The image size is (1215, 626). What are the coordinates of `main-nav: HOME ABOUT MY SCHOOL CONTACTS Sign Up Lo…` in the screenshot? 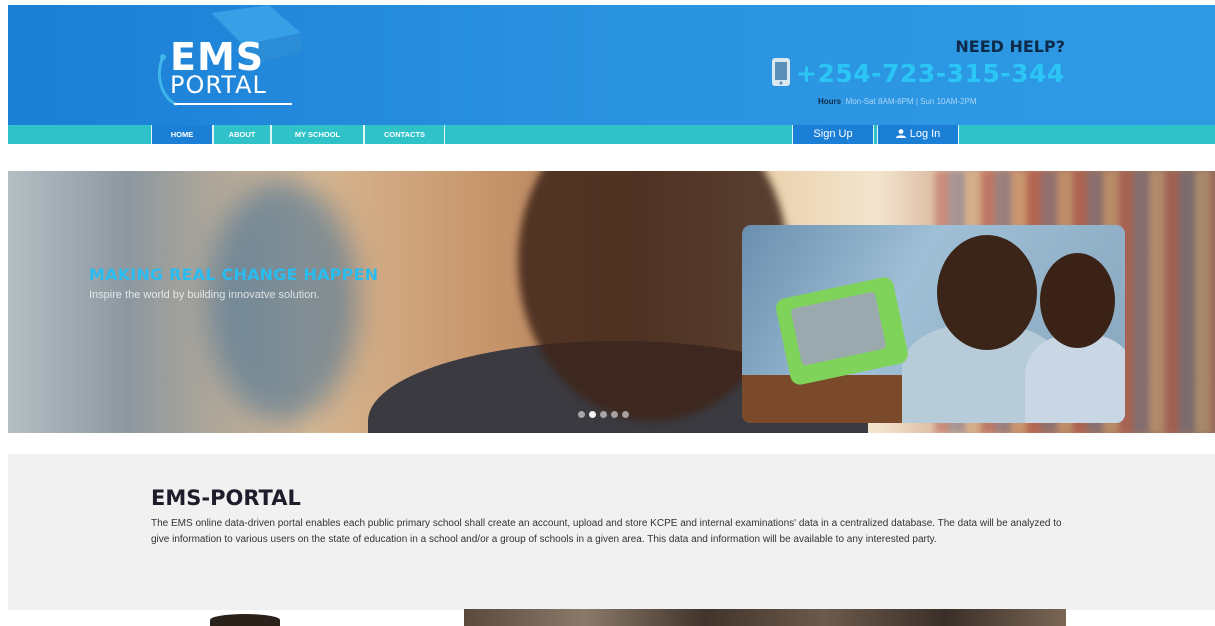 It's located at (611, 134).